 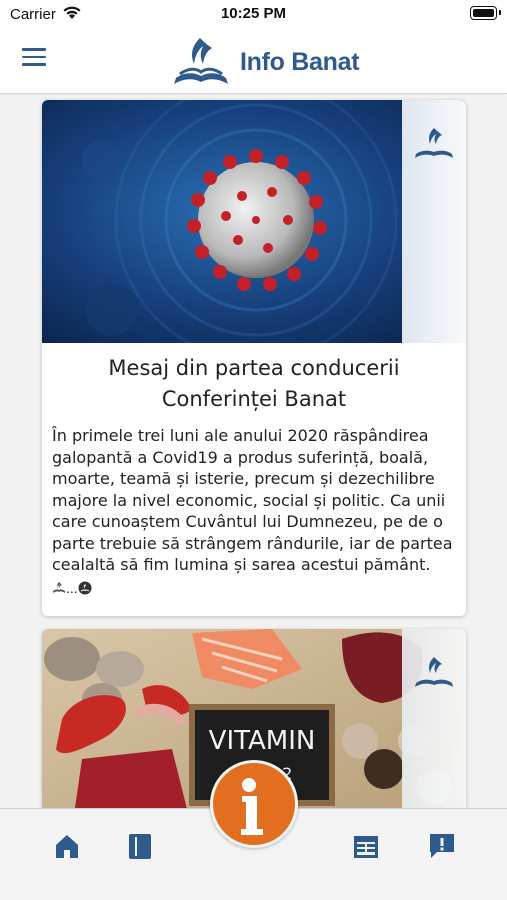 I want to click on alert-message-icon, so click(x=442, y=846).